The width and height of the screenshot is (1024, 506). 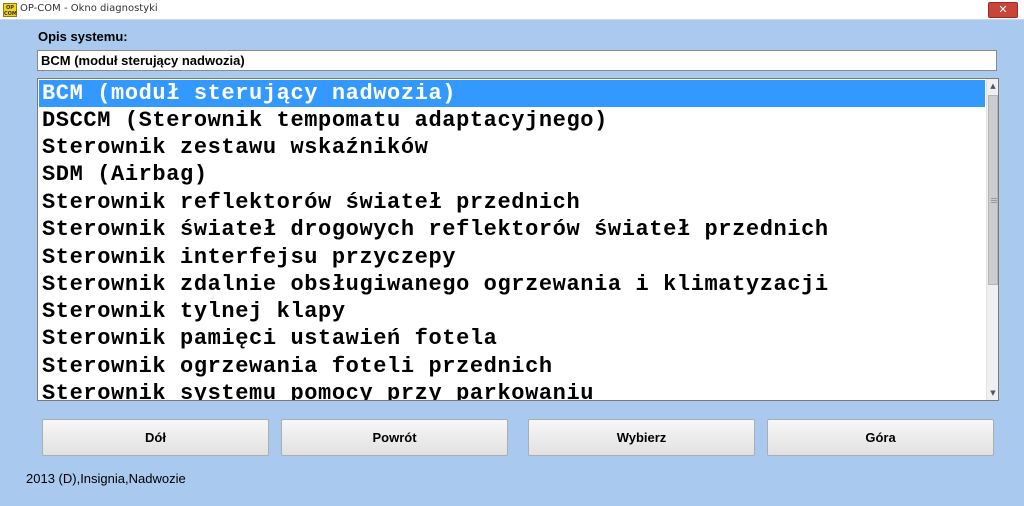 I want to click on dol-button: Dół, so click(x=155, y=437).